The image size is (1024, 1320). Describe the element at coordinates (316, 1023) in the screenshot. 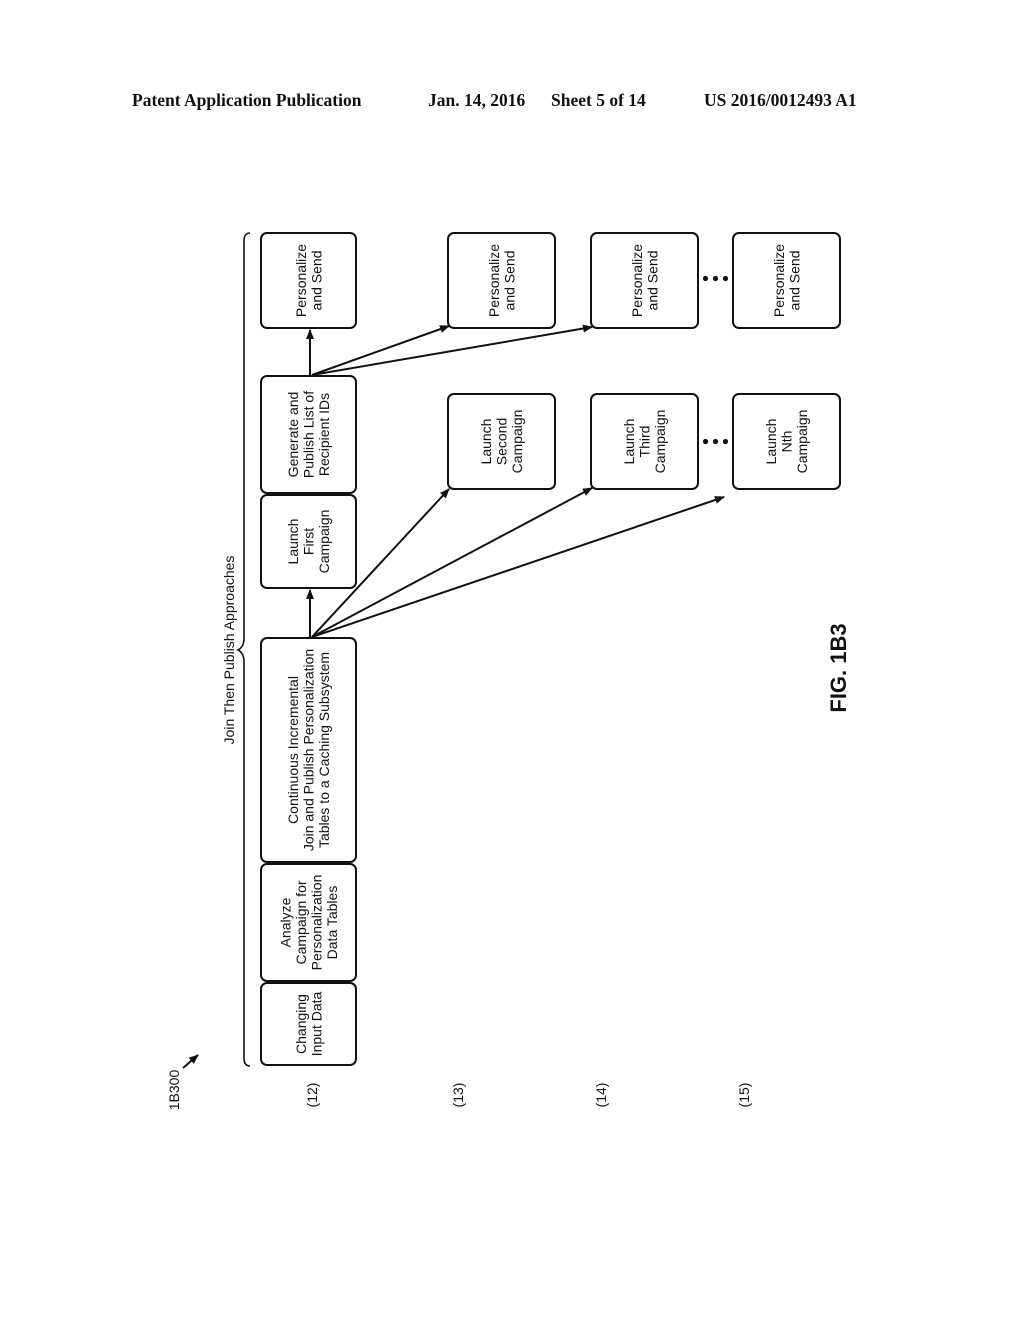

I see `box-label-line: Input Data` at that location.